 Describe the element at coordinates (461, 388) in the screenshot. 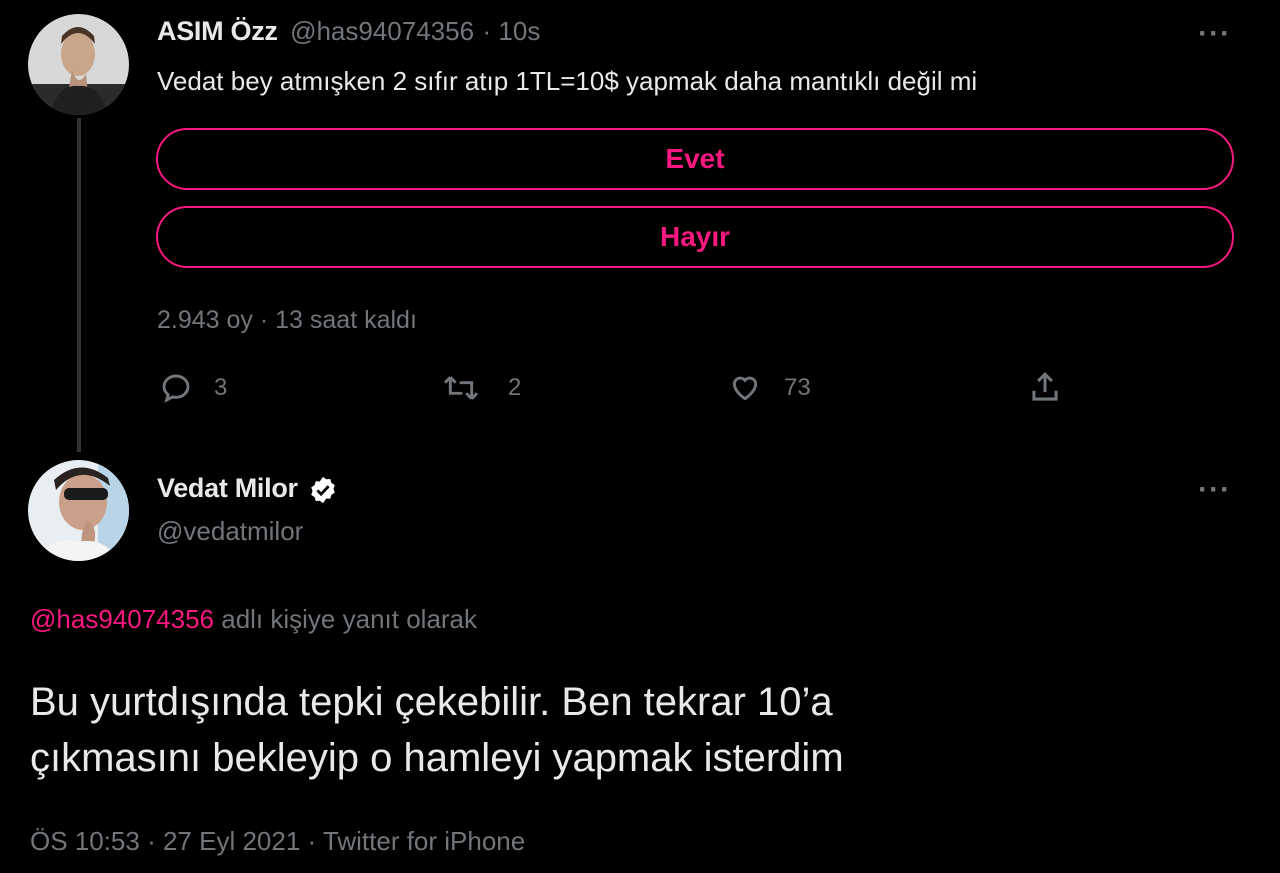

I see `retweet-icon` at that location.